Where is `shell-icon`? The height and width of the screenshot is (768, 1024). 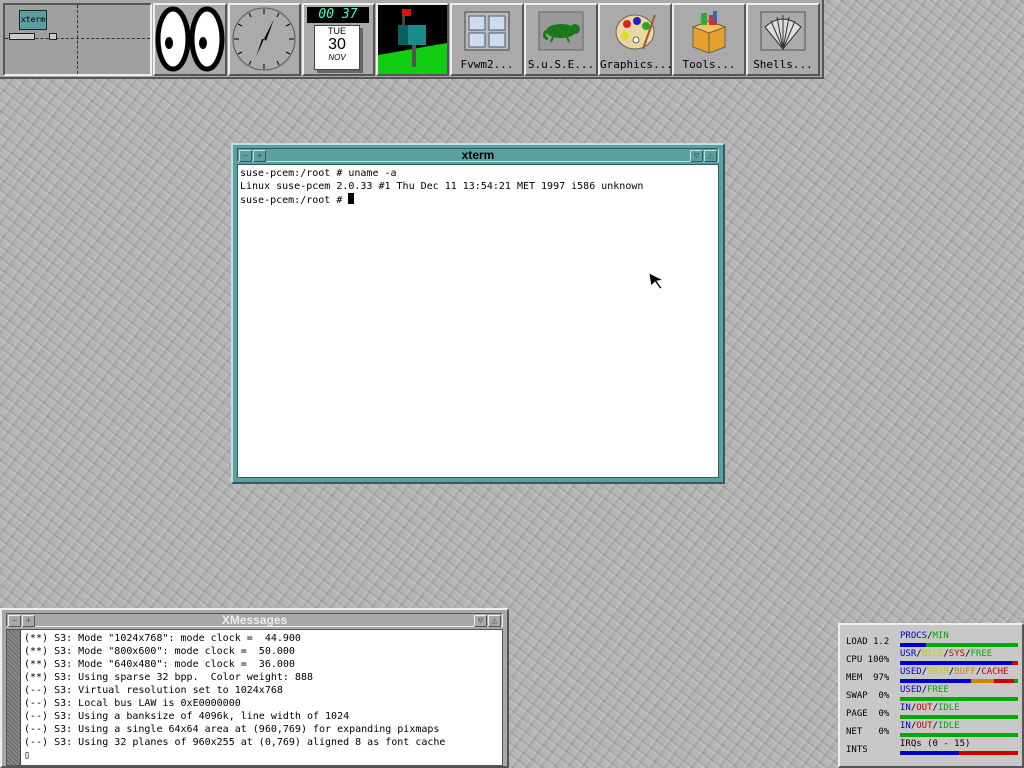
shell-icon is located at coordinates (783, 31).